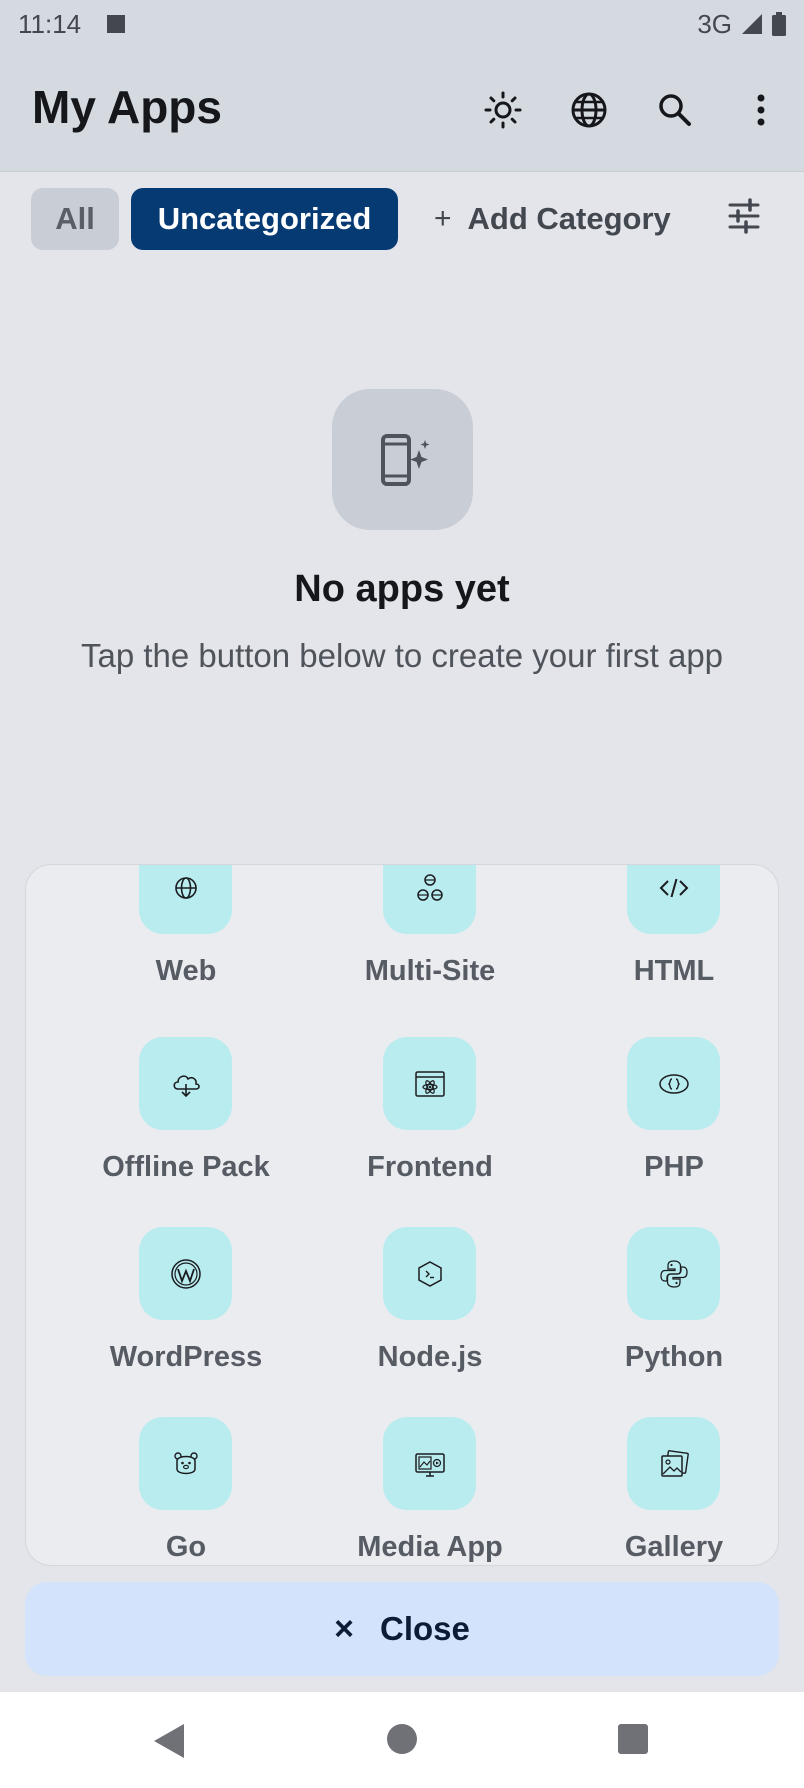 Image resolution: width=804 pixels, height=1788 pixels. What do you see at coordinates (429, 887) in the screenshot?
I see `multi-globe-icon` at bounding box center [429, 887].